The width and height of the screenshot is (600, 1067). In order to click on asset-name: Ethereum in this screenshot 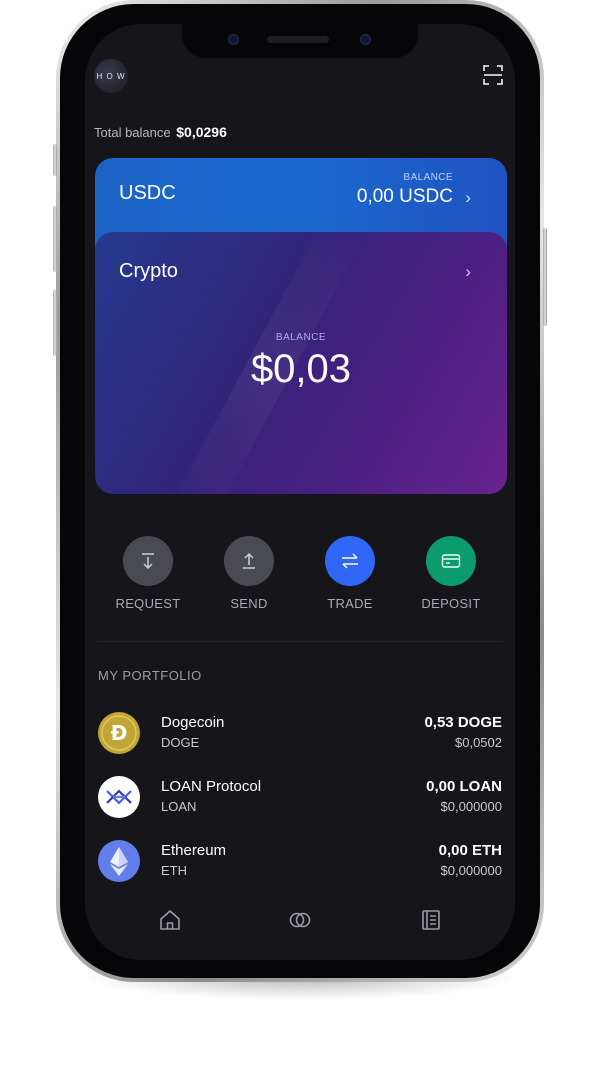, I will do `click(194, 850)`.